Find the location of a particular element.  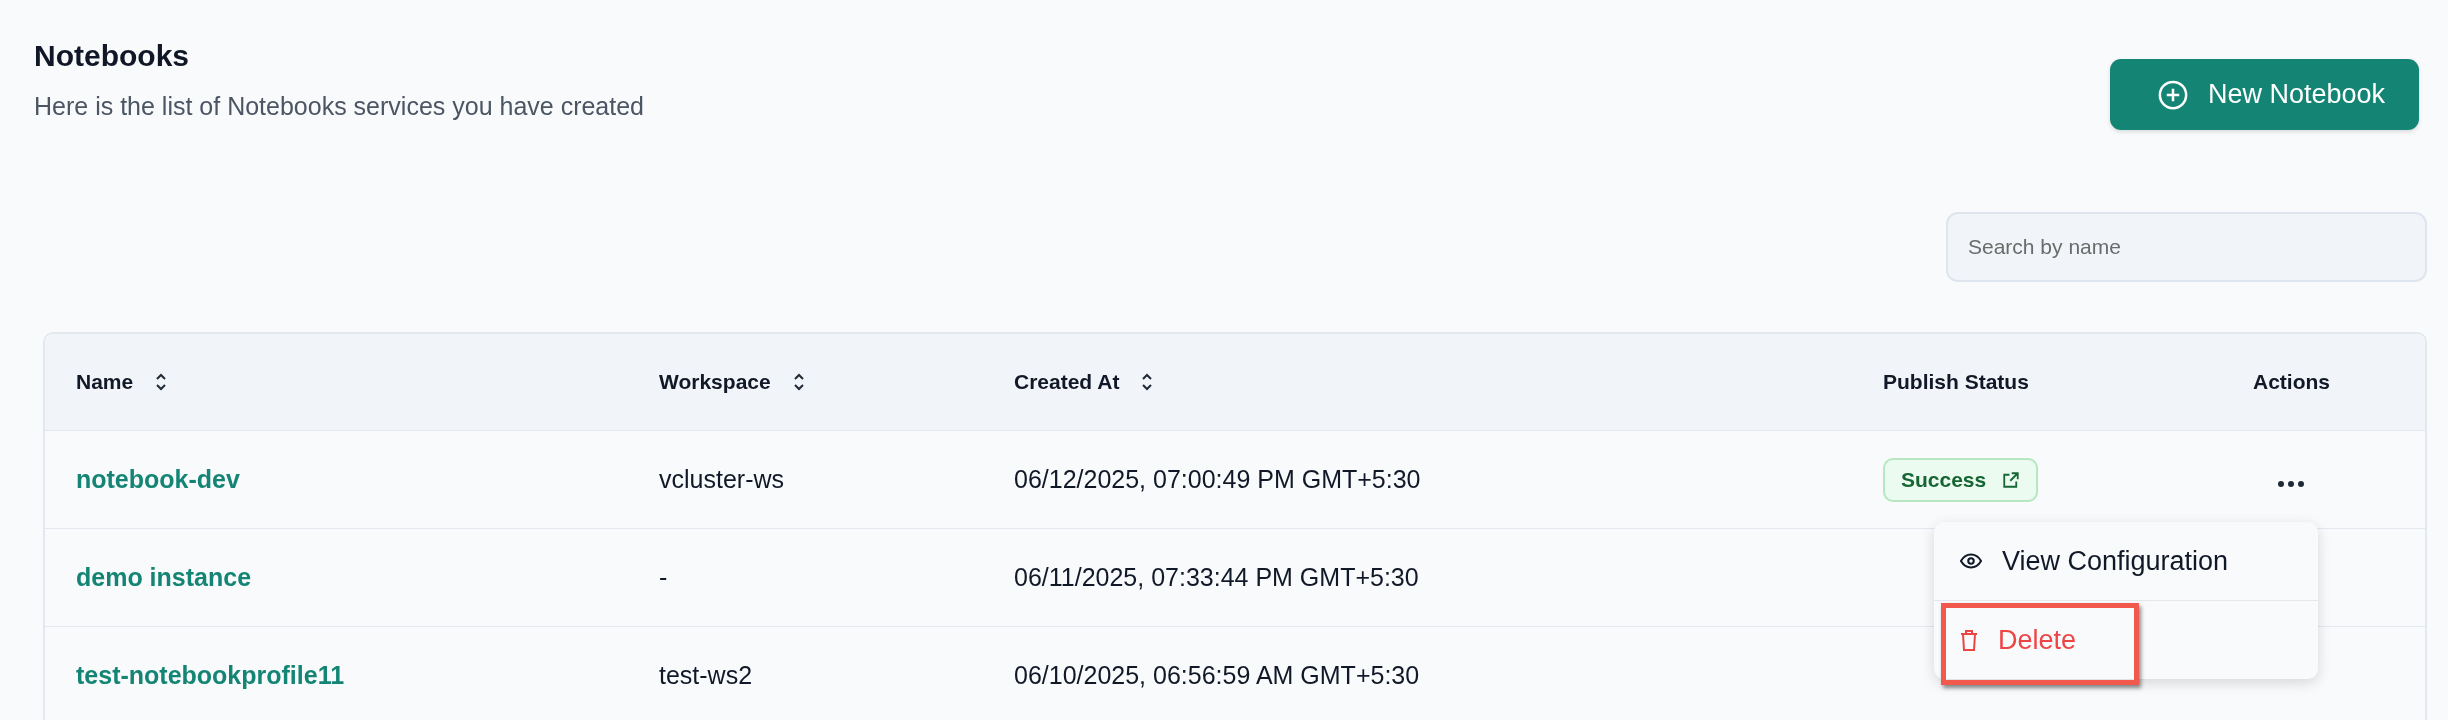

menu-item: View Configuration is located at coordinates (2126, 561).